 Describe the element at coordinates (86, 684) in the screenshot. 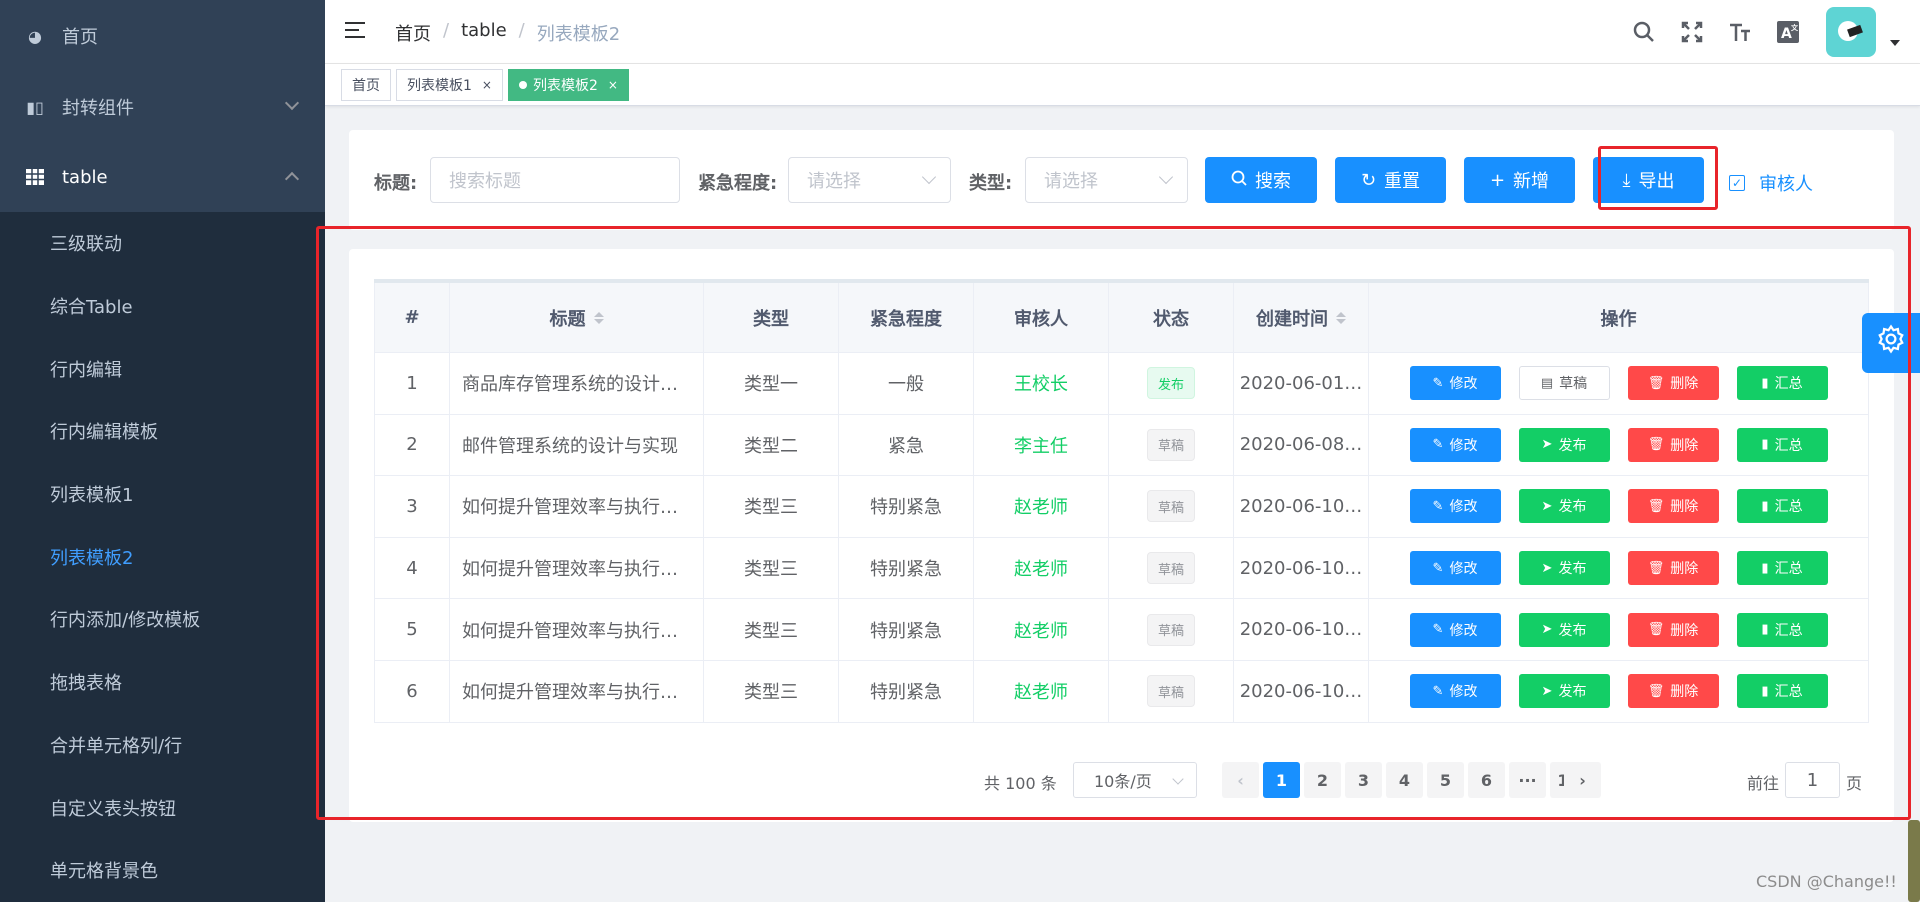

I see `sidebar-item-label: 拖拽表格` at that location.